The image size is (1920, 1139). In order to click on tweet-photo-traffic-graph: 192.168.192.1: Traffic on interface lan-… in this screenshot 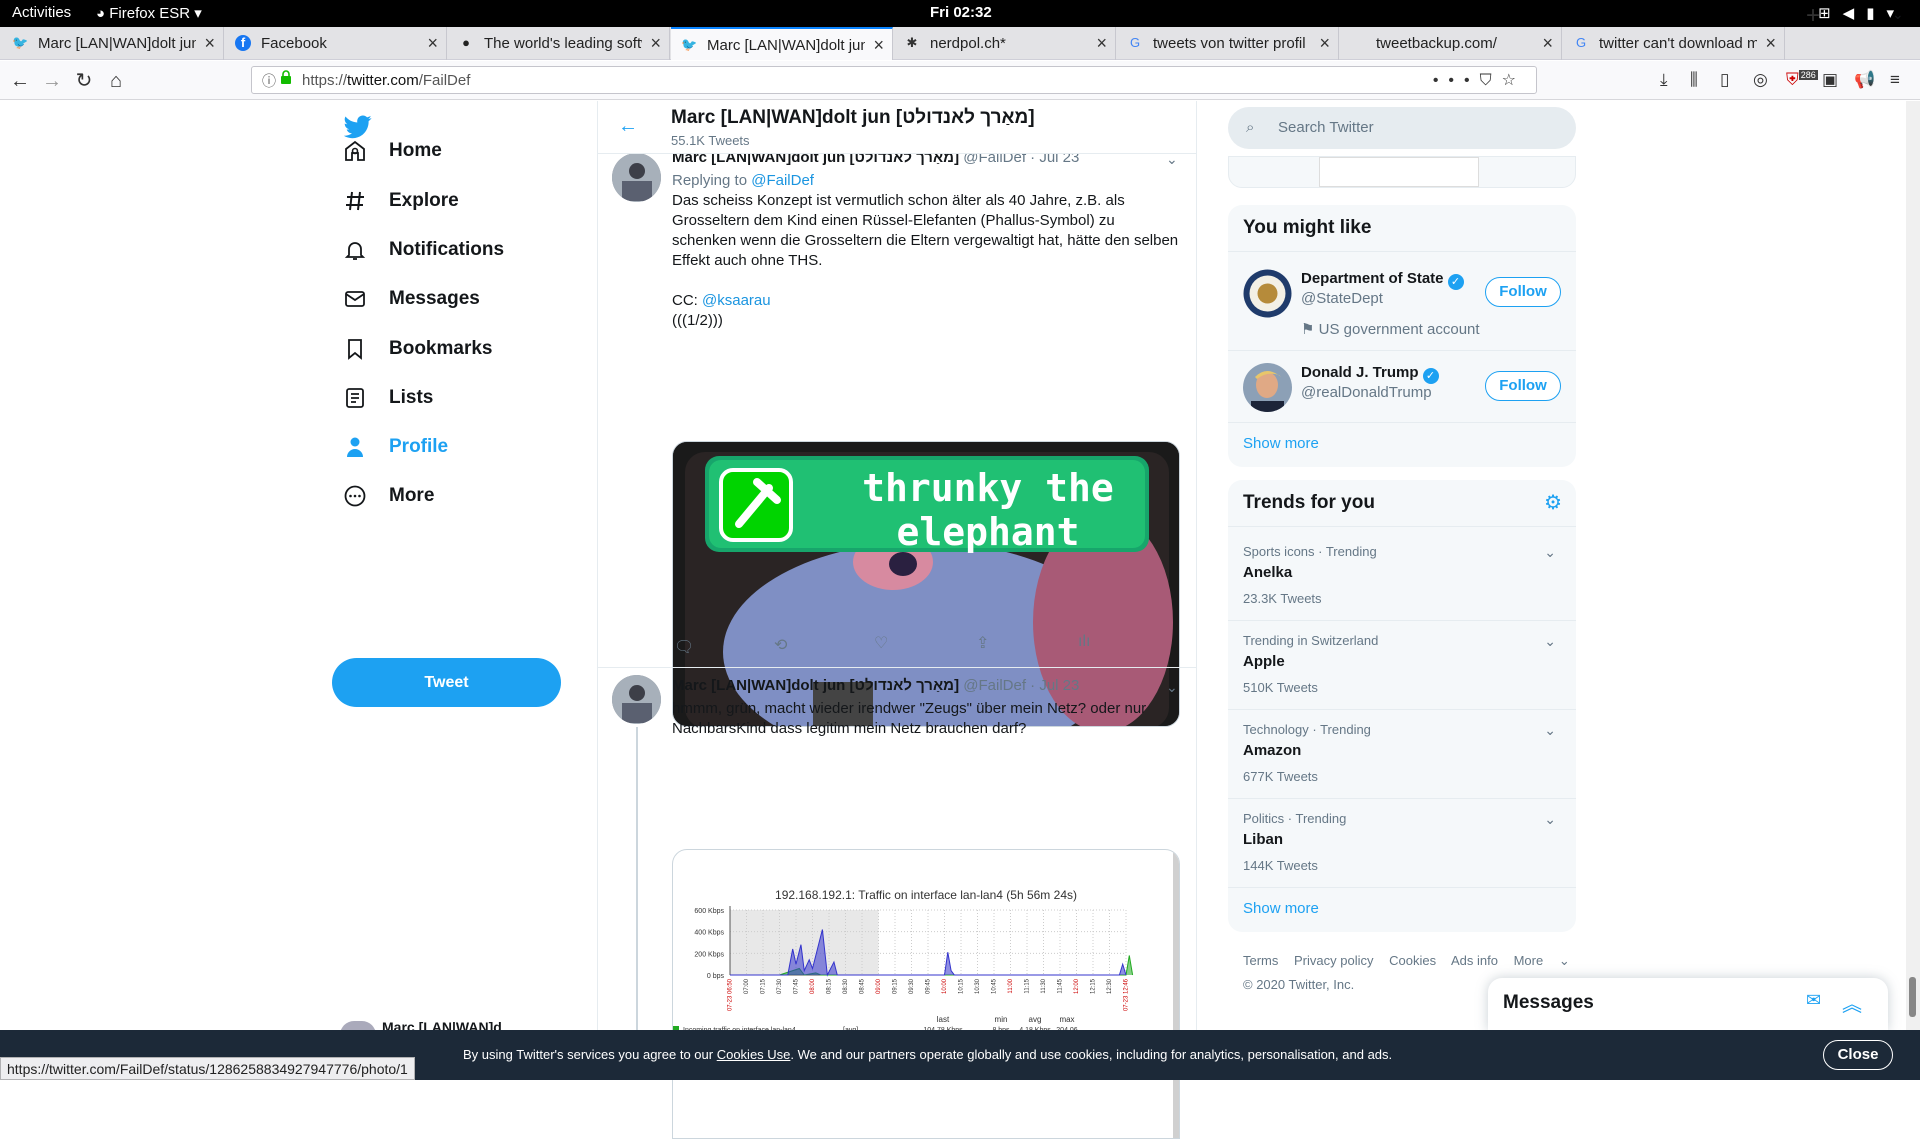, I will do `click(926, 994)`.